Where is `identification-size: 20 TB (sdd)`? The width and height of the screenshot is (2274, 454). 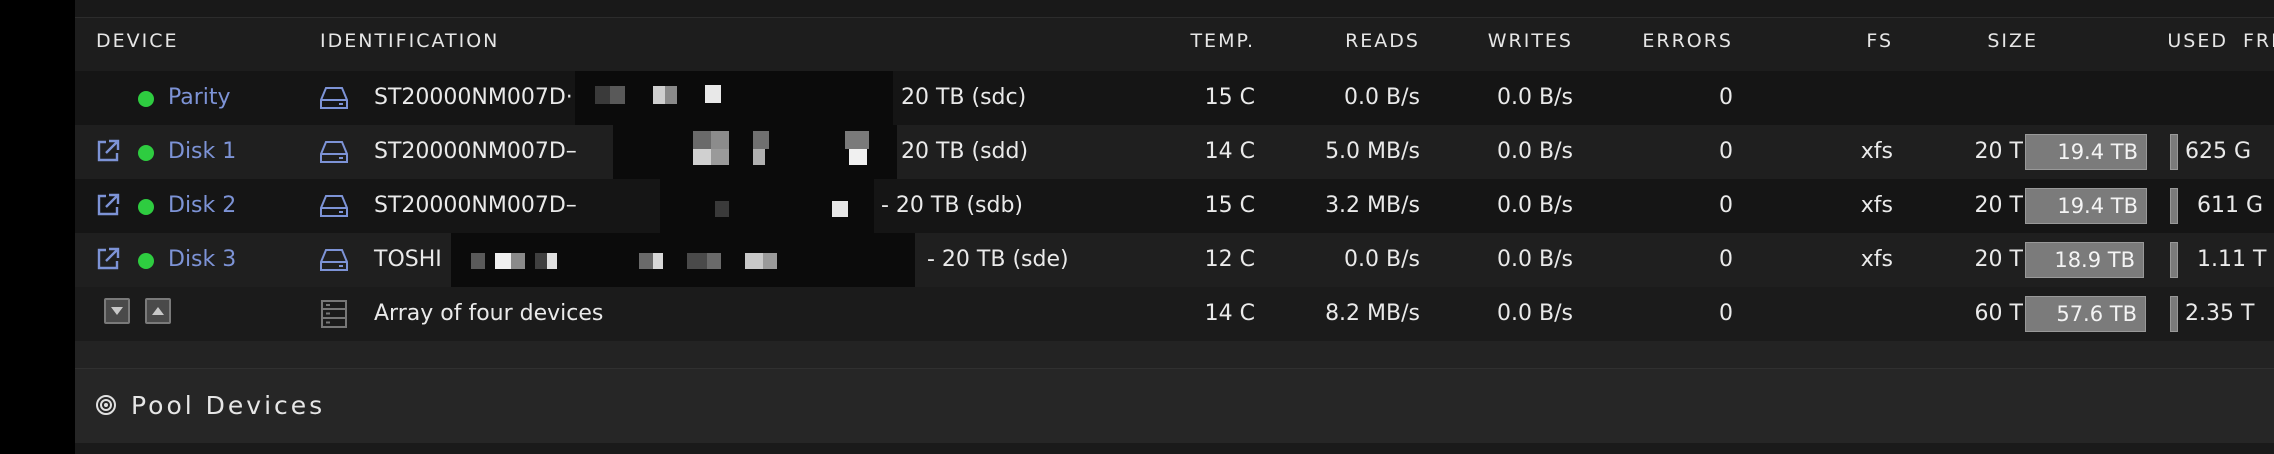
identification-size: 20 TB (sdd) is located at coordinates (965, 151).